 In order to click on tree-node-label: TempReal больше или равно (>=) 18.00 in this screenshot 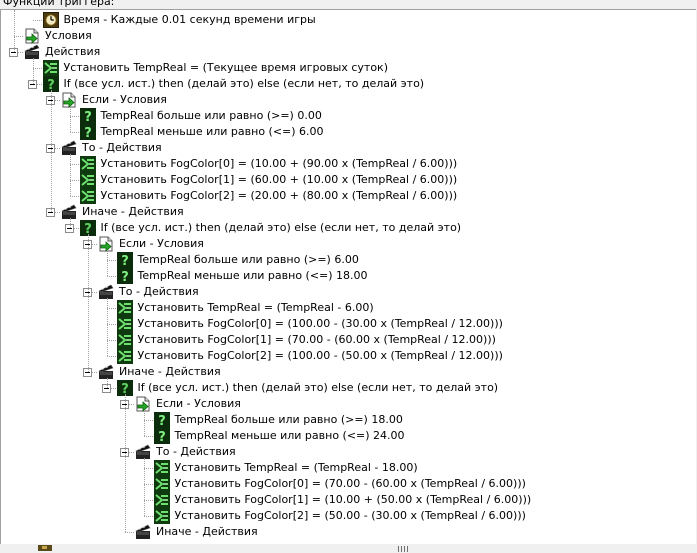, I will do `click(288, 419)`.